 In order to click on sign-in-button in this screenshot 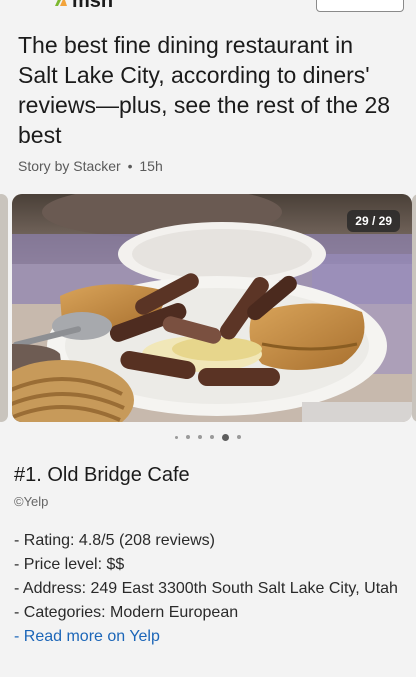, I will do `click(360, 6)`.